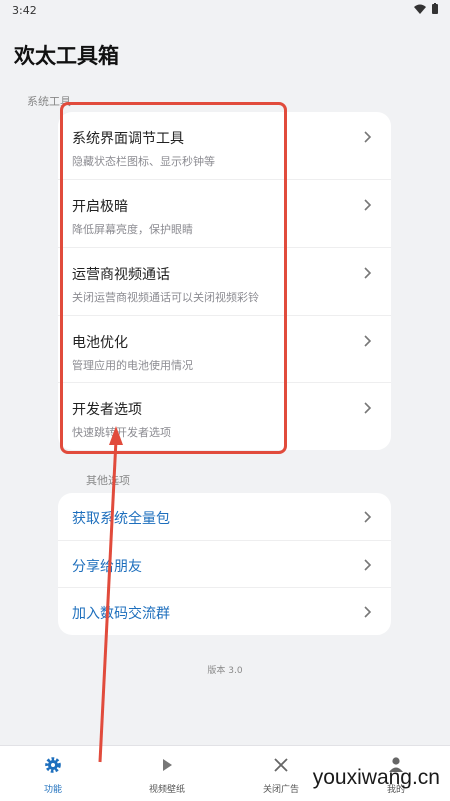  Describe the element at coordinates (53, 765) in the screenshot. I see `gear-icon` at that location.